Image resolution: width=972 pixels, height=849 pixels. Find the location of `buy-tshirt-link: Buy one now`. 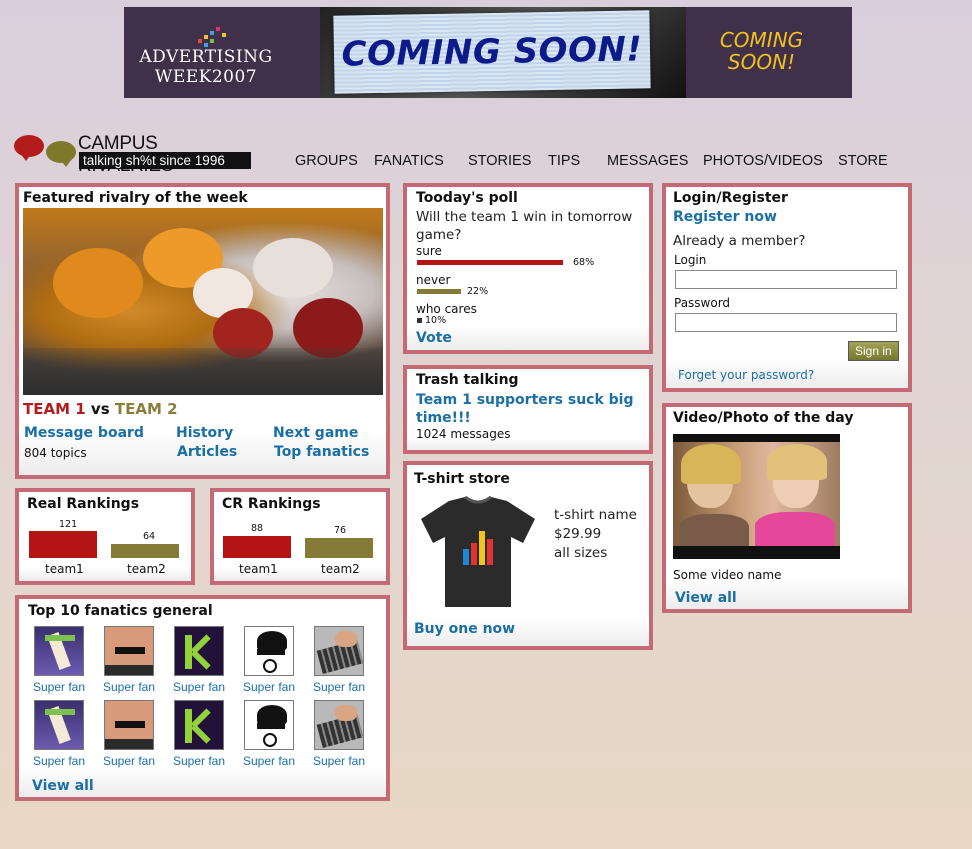

buy-tshirt-link: Buy one now is located at coordinates (464, 629).